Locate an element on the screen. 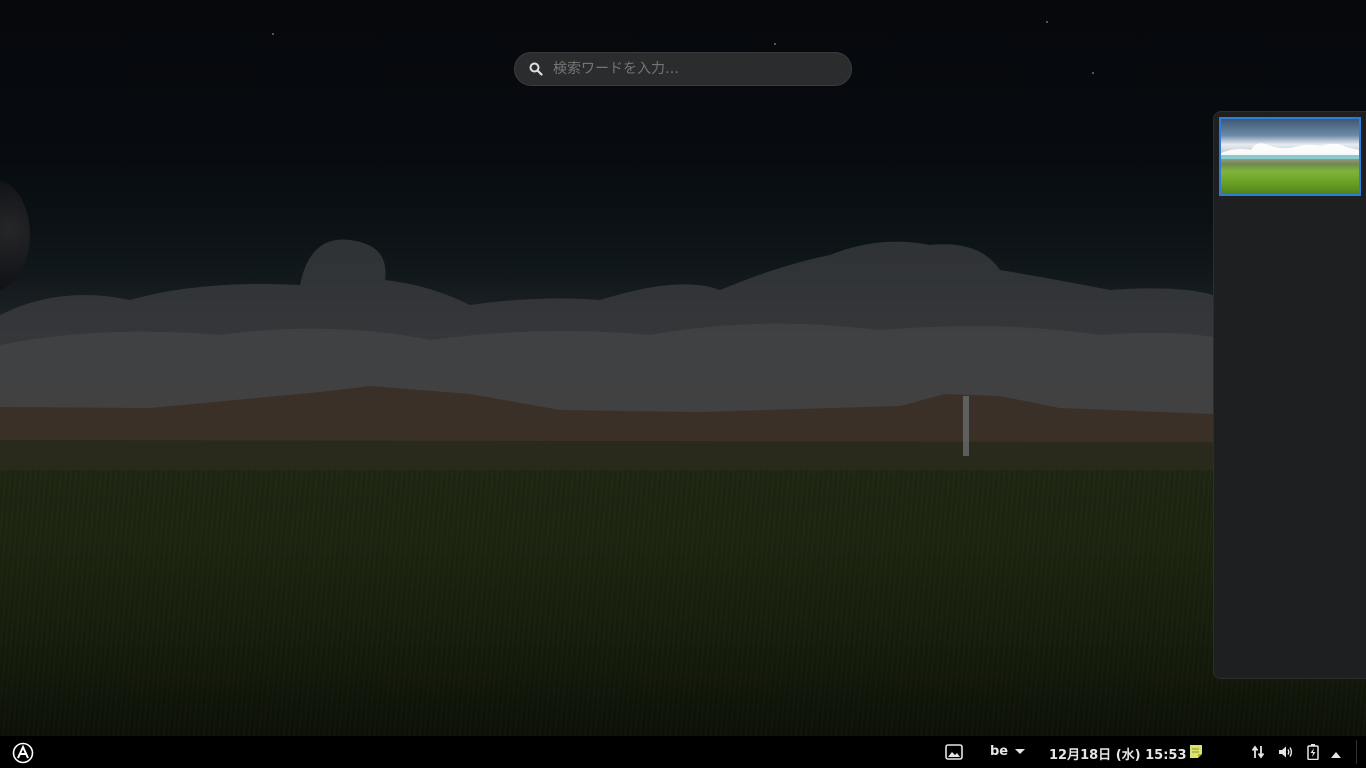  network-icon is located at coordinates (1258, 752).